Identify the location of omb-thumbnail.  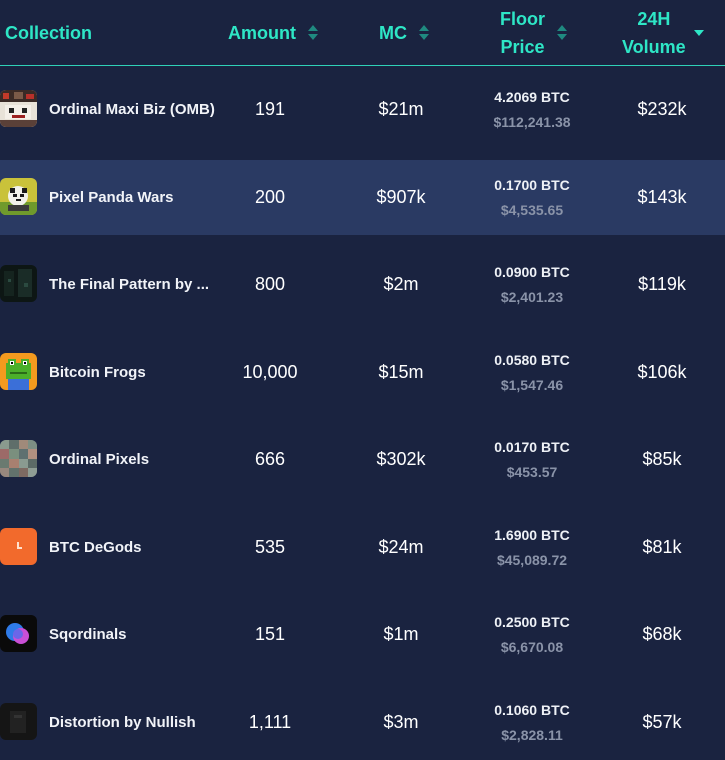
(18, 108).